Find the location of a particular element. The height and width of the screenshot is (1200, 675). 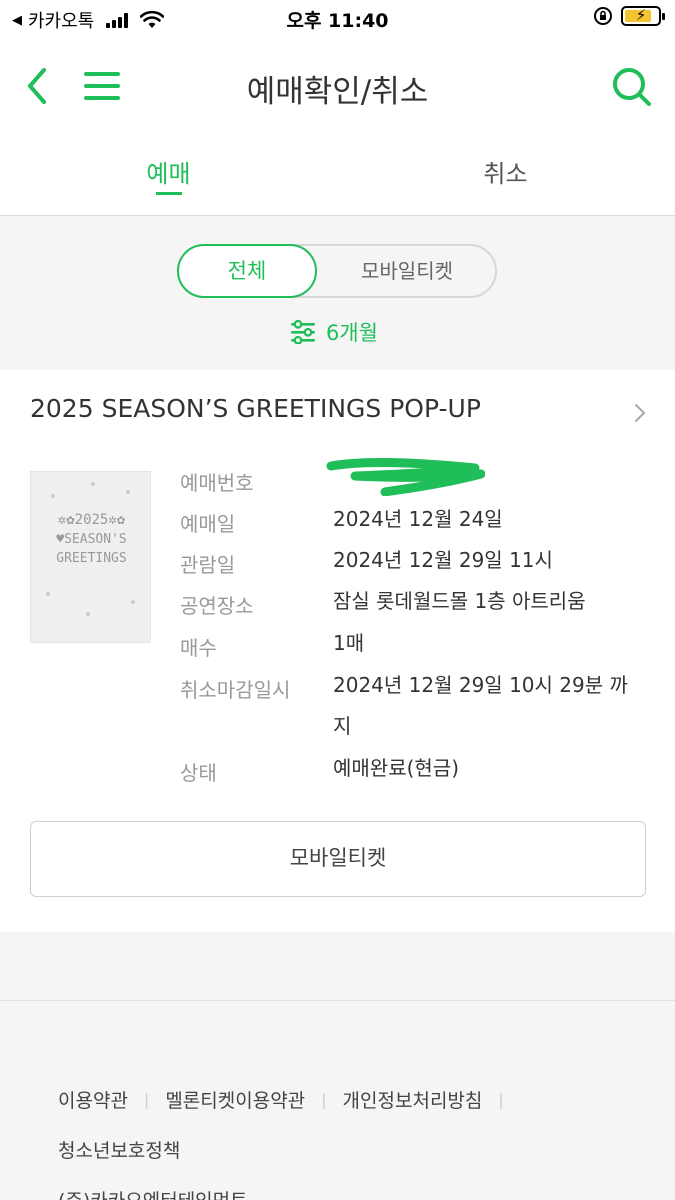

battery-icon: ⚡ is located at coordinates (643, 16).